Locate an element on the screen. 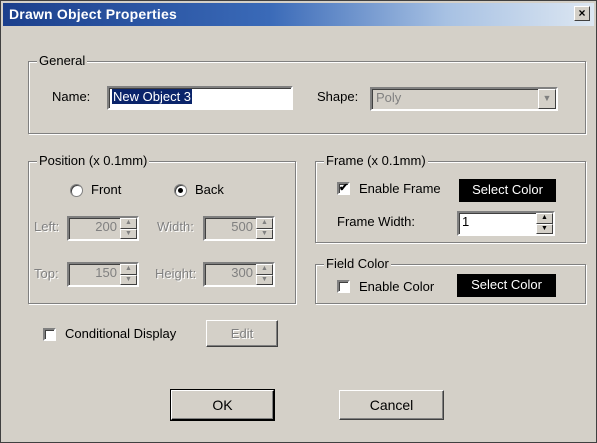 This screenshot has width=597, height=443. name-input: New Object 3 is located at coordinates (200, 98).